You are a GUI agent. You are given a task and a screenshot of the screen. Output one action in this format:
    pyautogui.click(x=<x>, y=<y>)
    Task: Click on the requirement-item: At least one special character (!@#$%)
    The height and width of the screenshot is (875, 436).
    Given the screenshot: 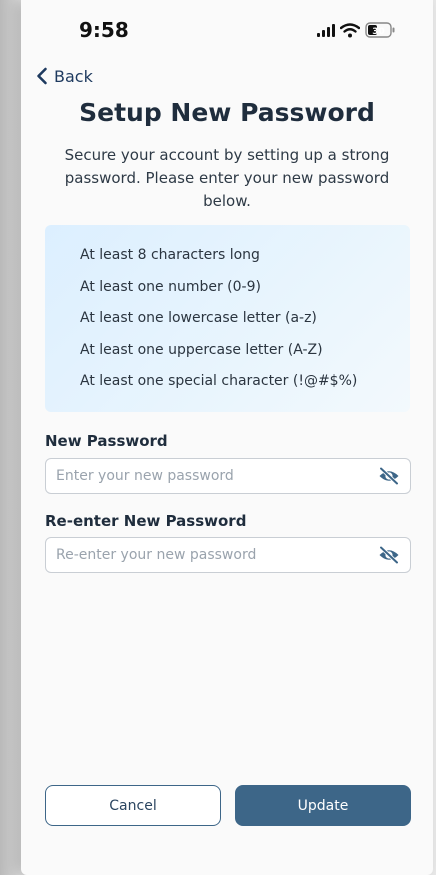 What is the action you would take?
    pyautogui.click(x=219, y=381)
    